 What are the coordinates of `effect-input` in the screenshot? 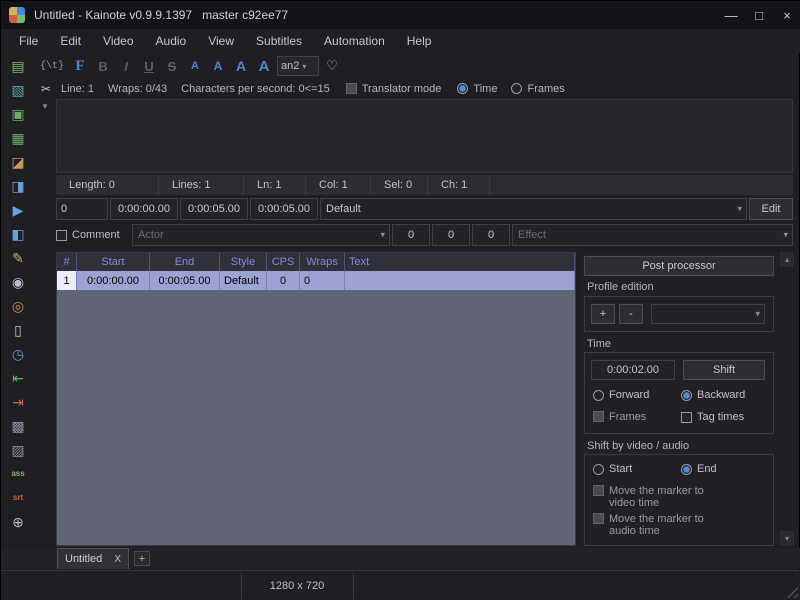 It's located at (647, 235).